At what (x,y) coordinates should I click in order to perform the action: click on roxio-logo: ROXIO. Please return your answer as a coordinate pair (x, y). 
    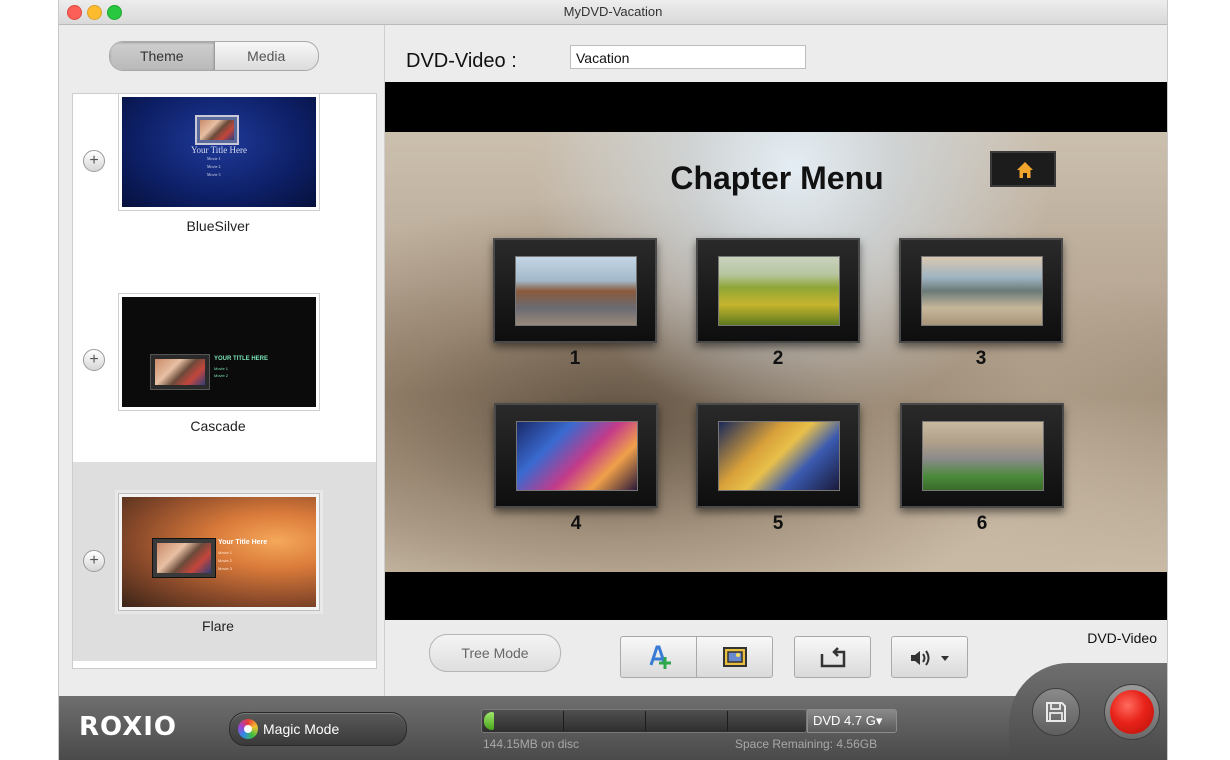
    Looking at the image, I should click on (128, 727).